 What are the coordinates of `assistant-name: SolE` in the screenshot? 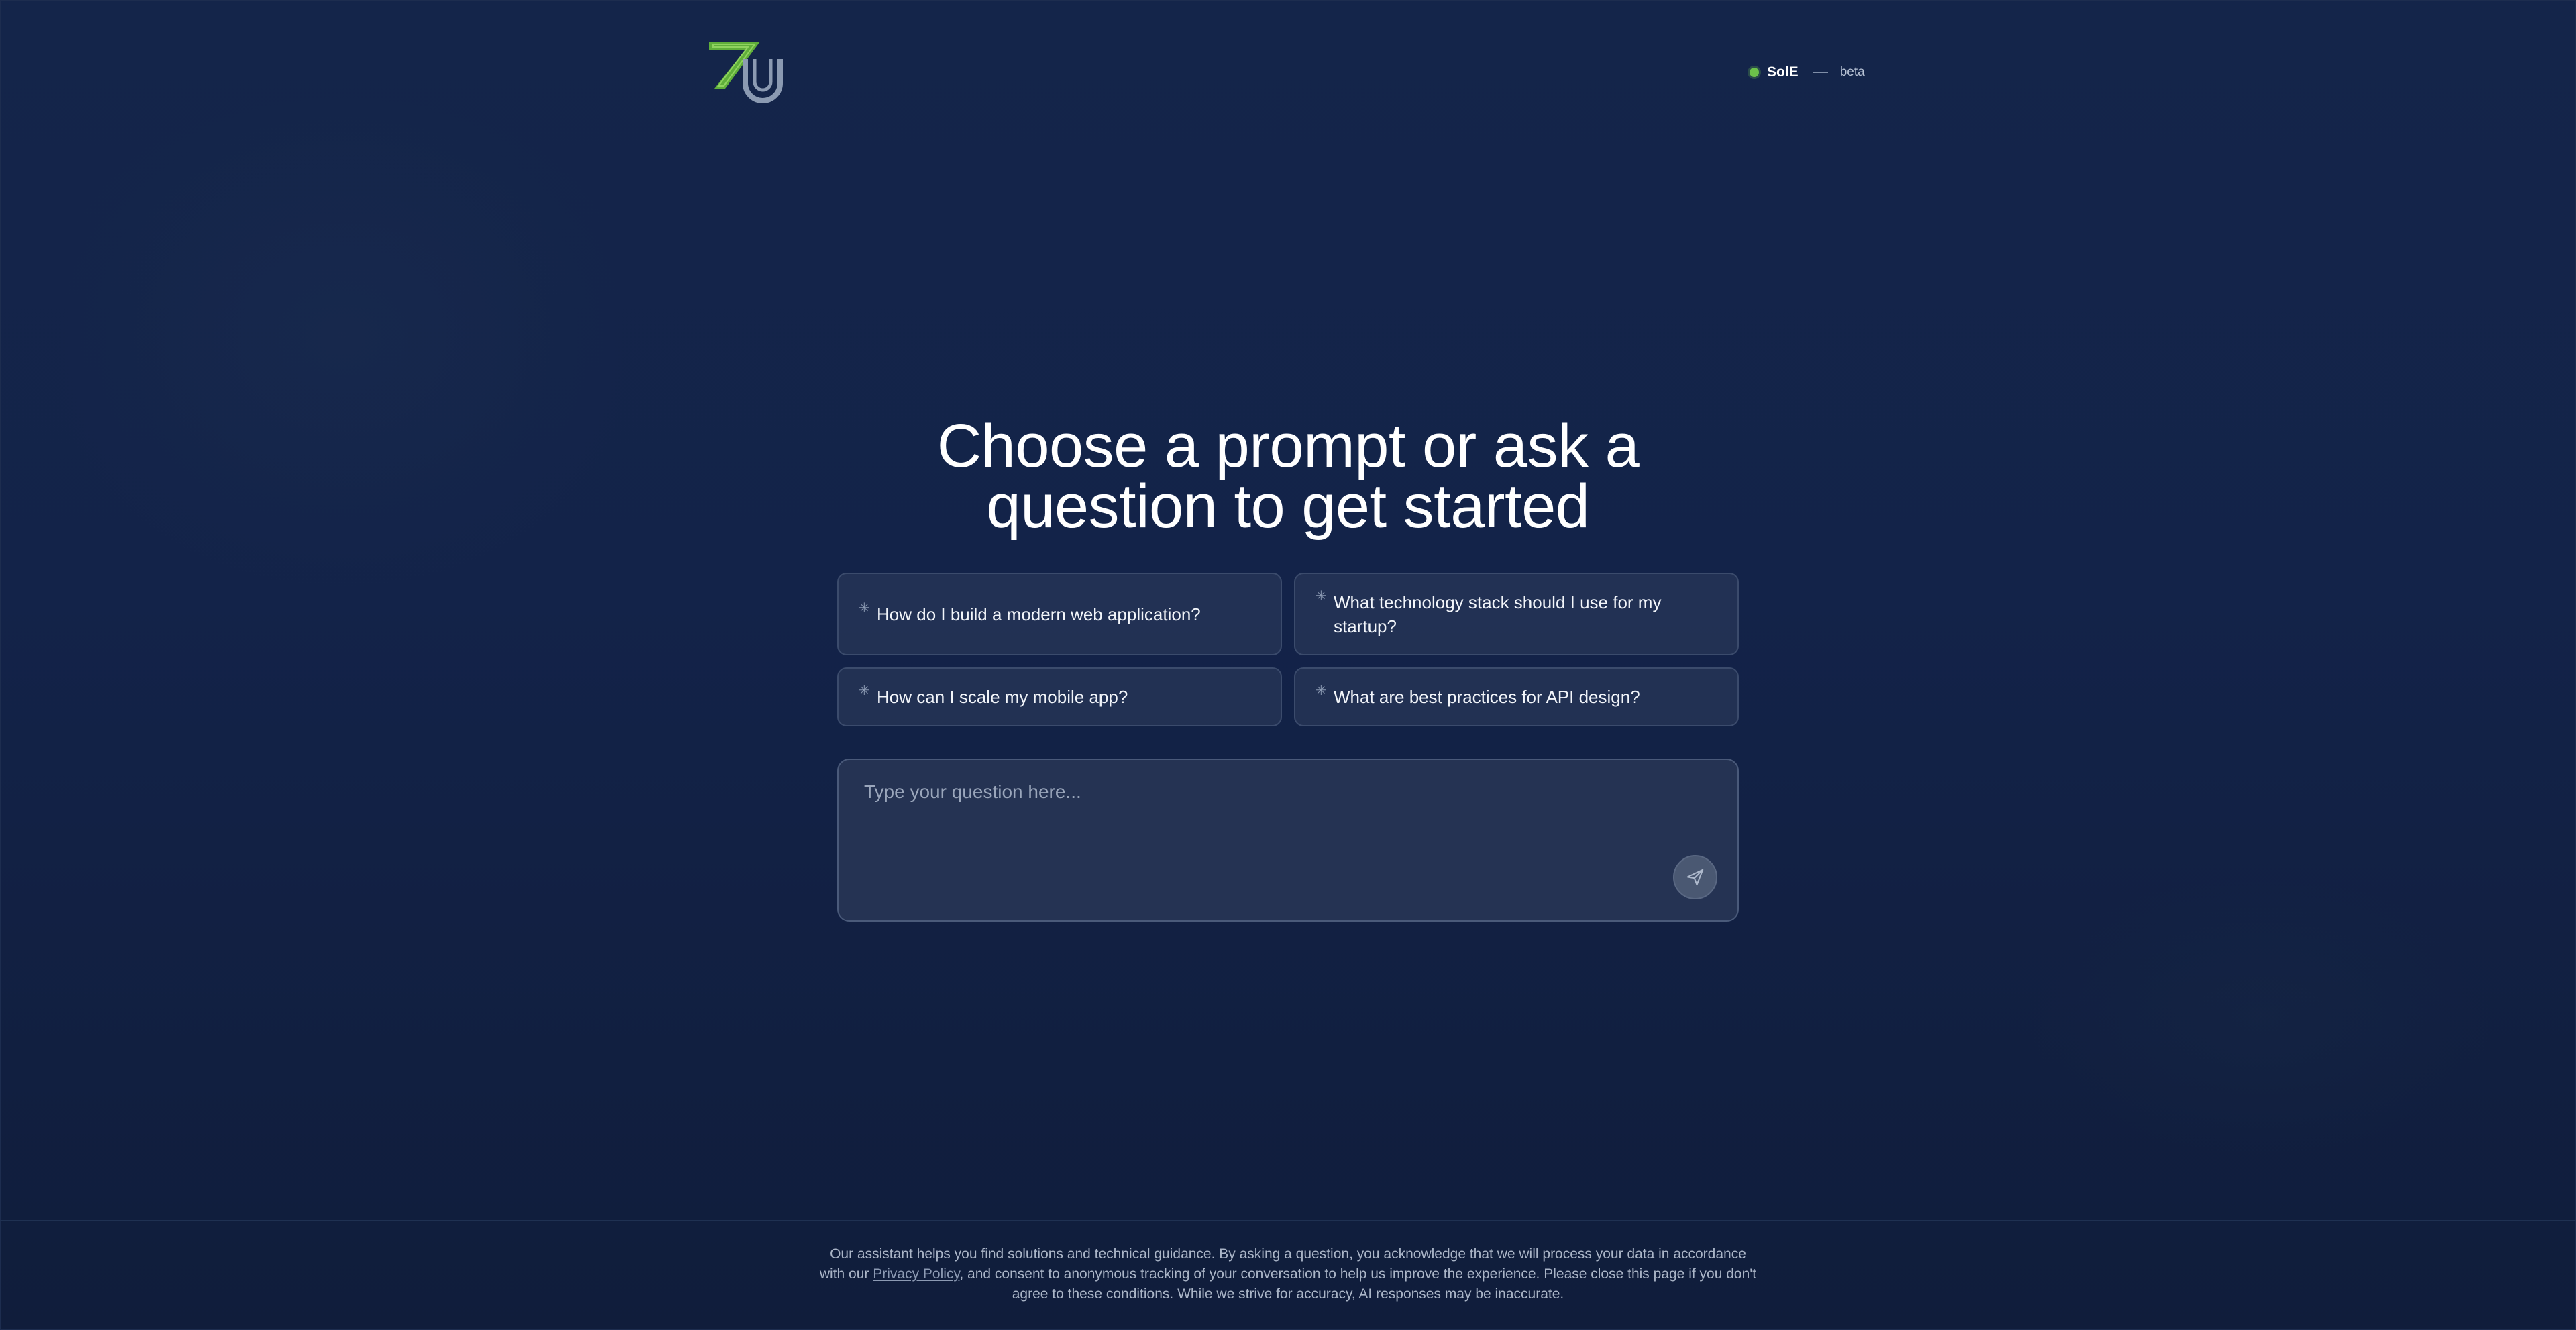 It's located at (1783, 72).